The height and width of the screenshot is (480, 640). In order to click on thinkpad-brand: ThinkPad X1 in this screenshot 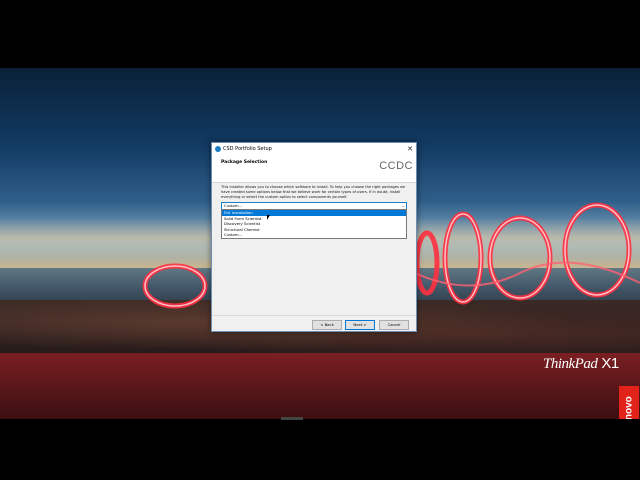, I will do `click(581, 364)`.